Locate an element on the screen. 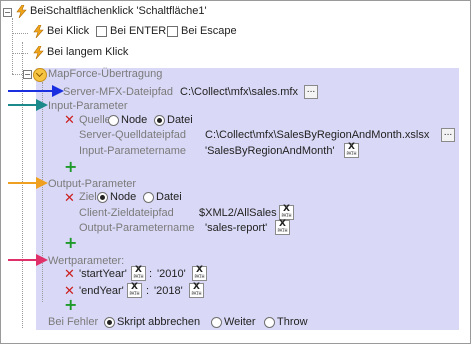 The height and width of the screenshot is (344, 471). value-parameter-header: Wertparameter: is located at coordinates (86, 261).